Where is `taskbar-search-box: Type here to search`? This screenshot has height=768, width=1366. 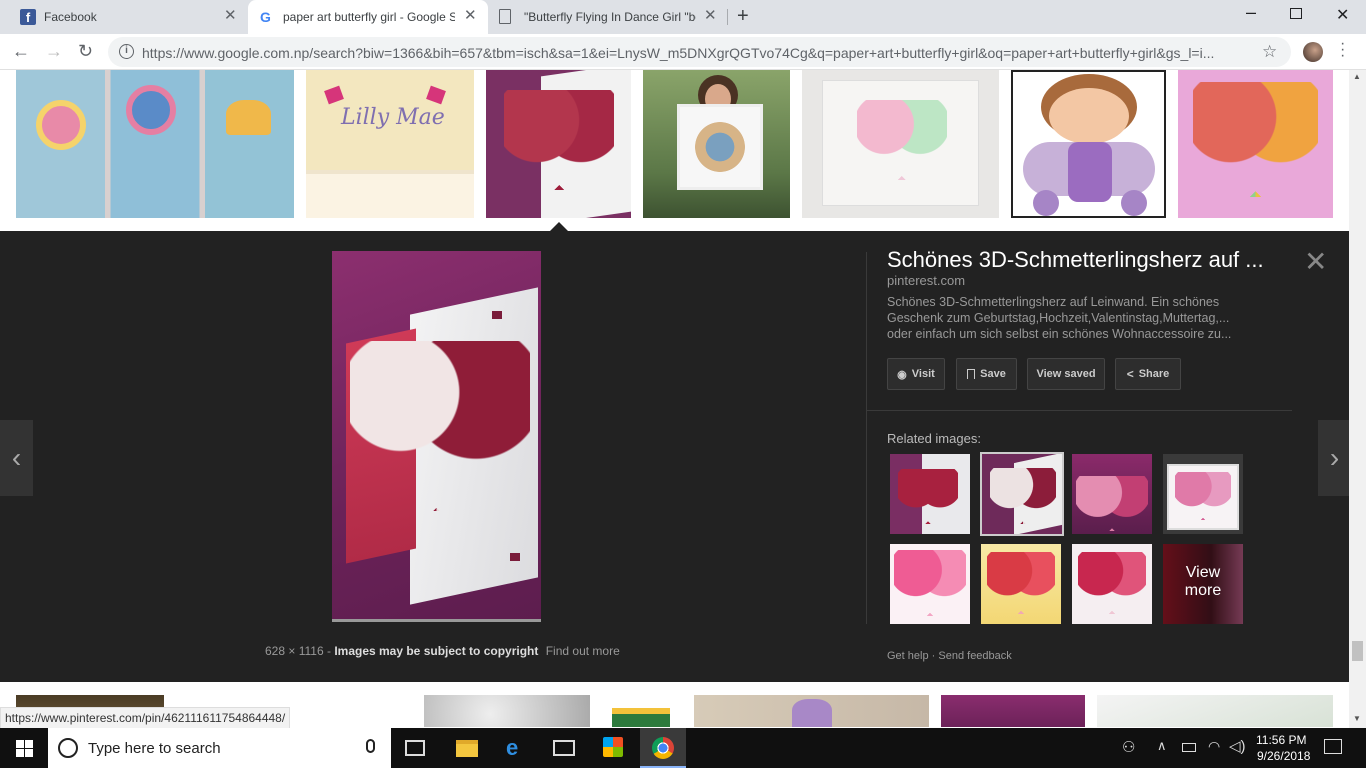
taskbar-search-box: Type here to search is located at coordinates (219, 748).